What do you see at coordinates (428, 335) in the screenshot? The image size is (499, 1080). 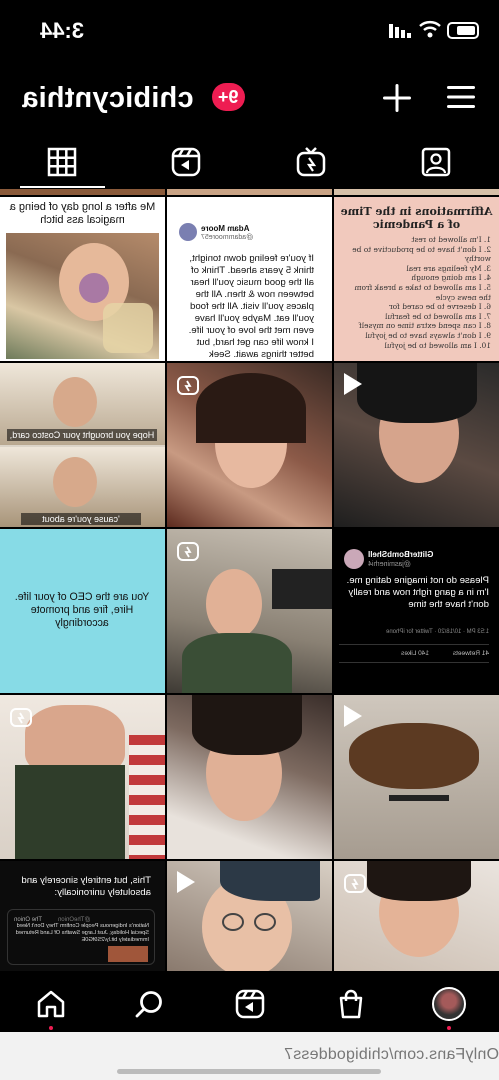 I see `list-item: 9. I don't always have to be joyful` at bounding box center [428, 335].